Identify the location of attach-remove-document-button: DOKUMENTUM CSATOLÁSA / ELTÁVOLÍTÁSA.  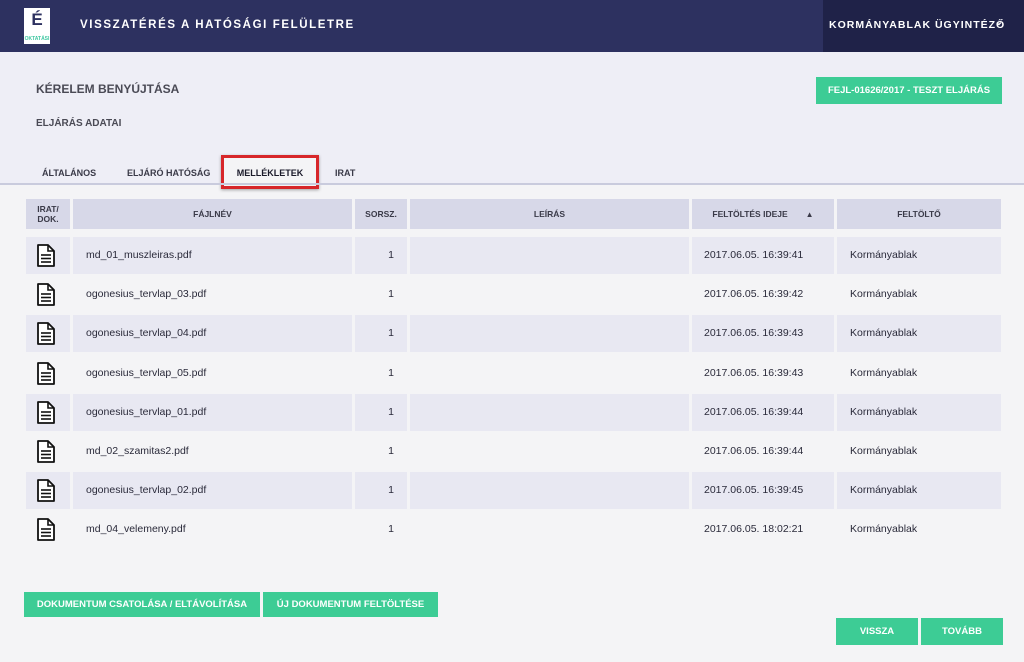
(142, 604).